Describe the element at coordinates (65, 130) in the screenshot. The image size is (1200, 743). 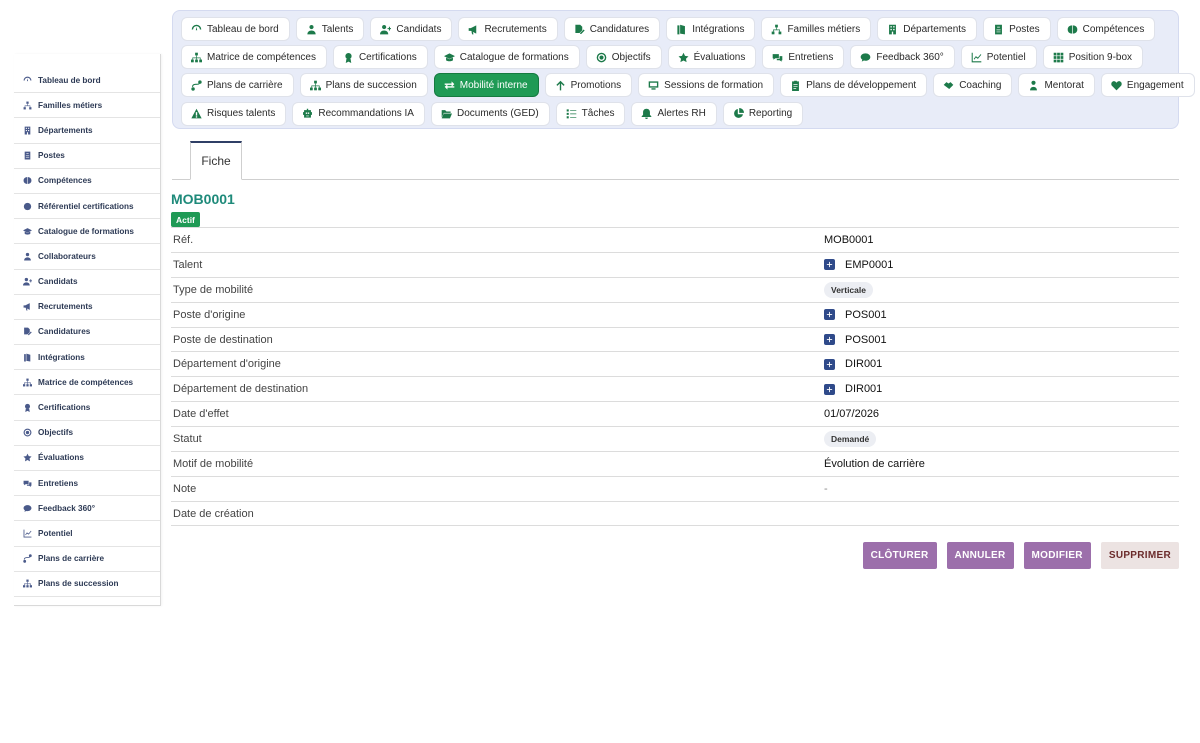
I see `sidebar-item-label: Départements` at that location.